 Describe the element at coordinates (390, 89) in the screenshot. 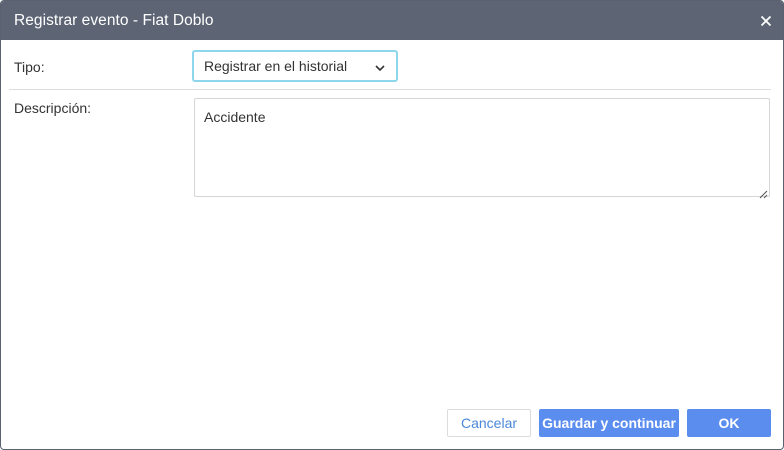

I see `form-divider` at that location.